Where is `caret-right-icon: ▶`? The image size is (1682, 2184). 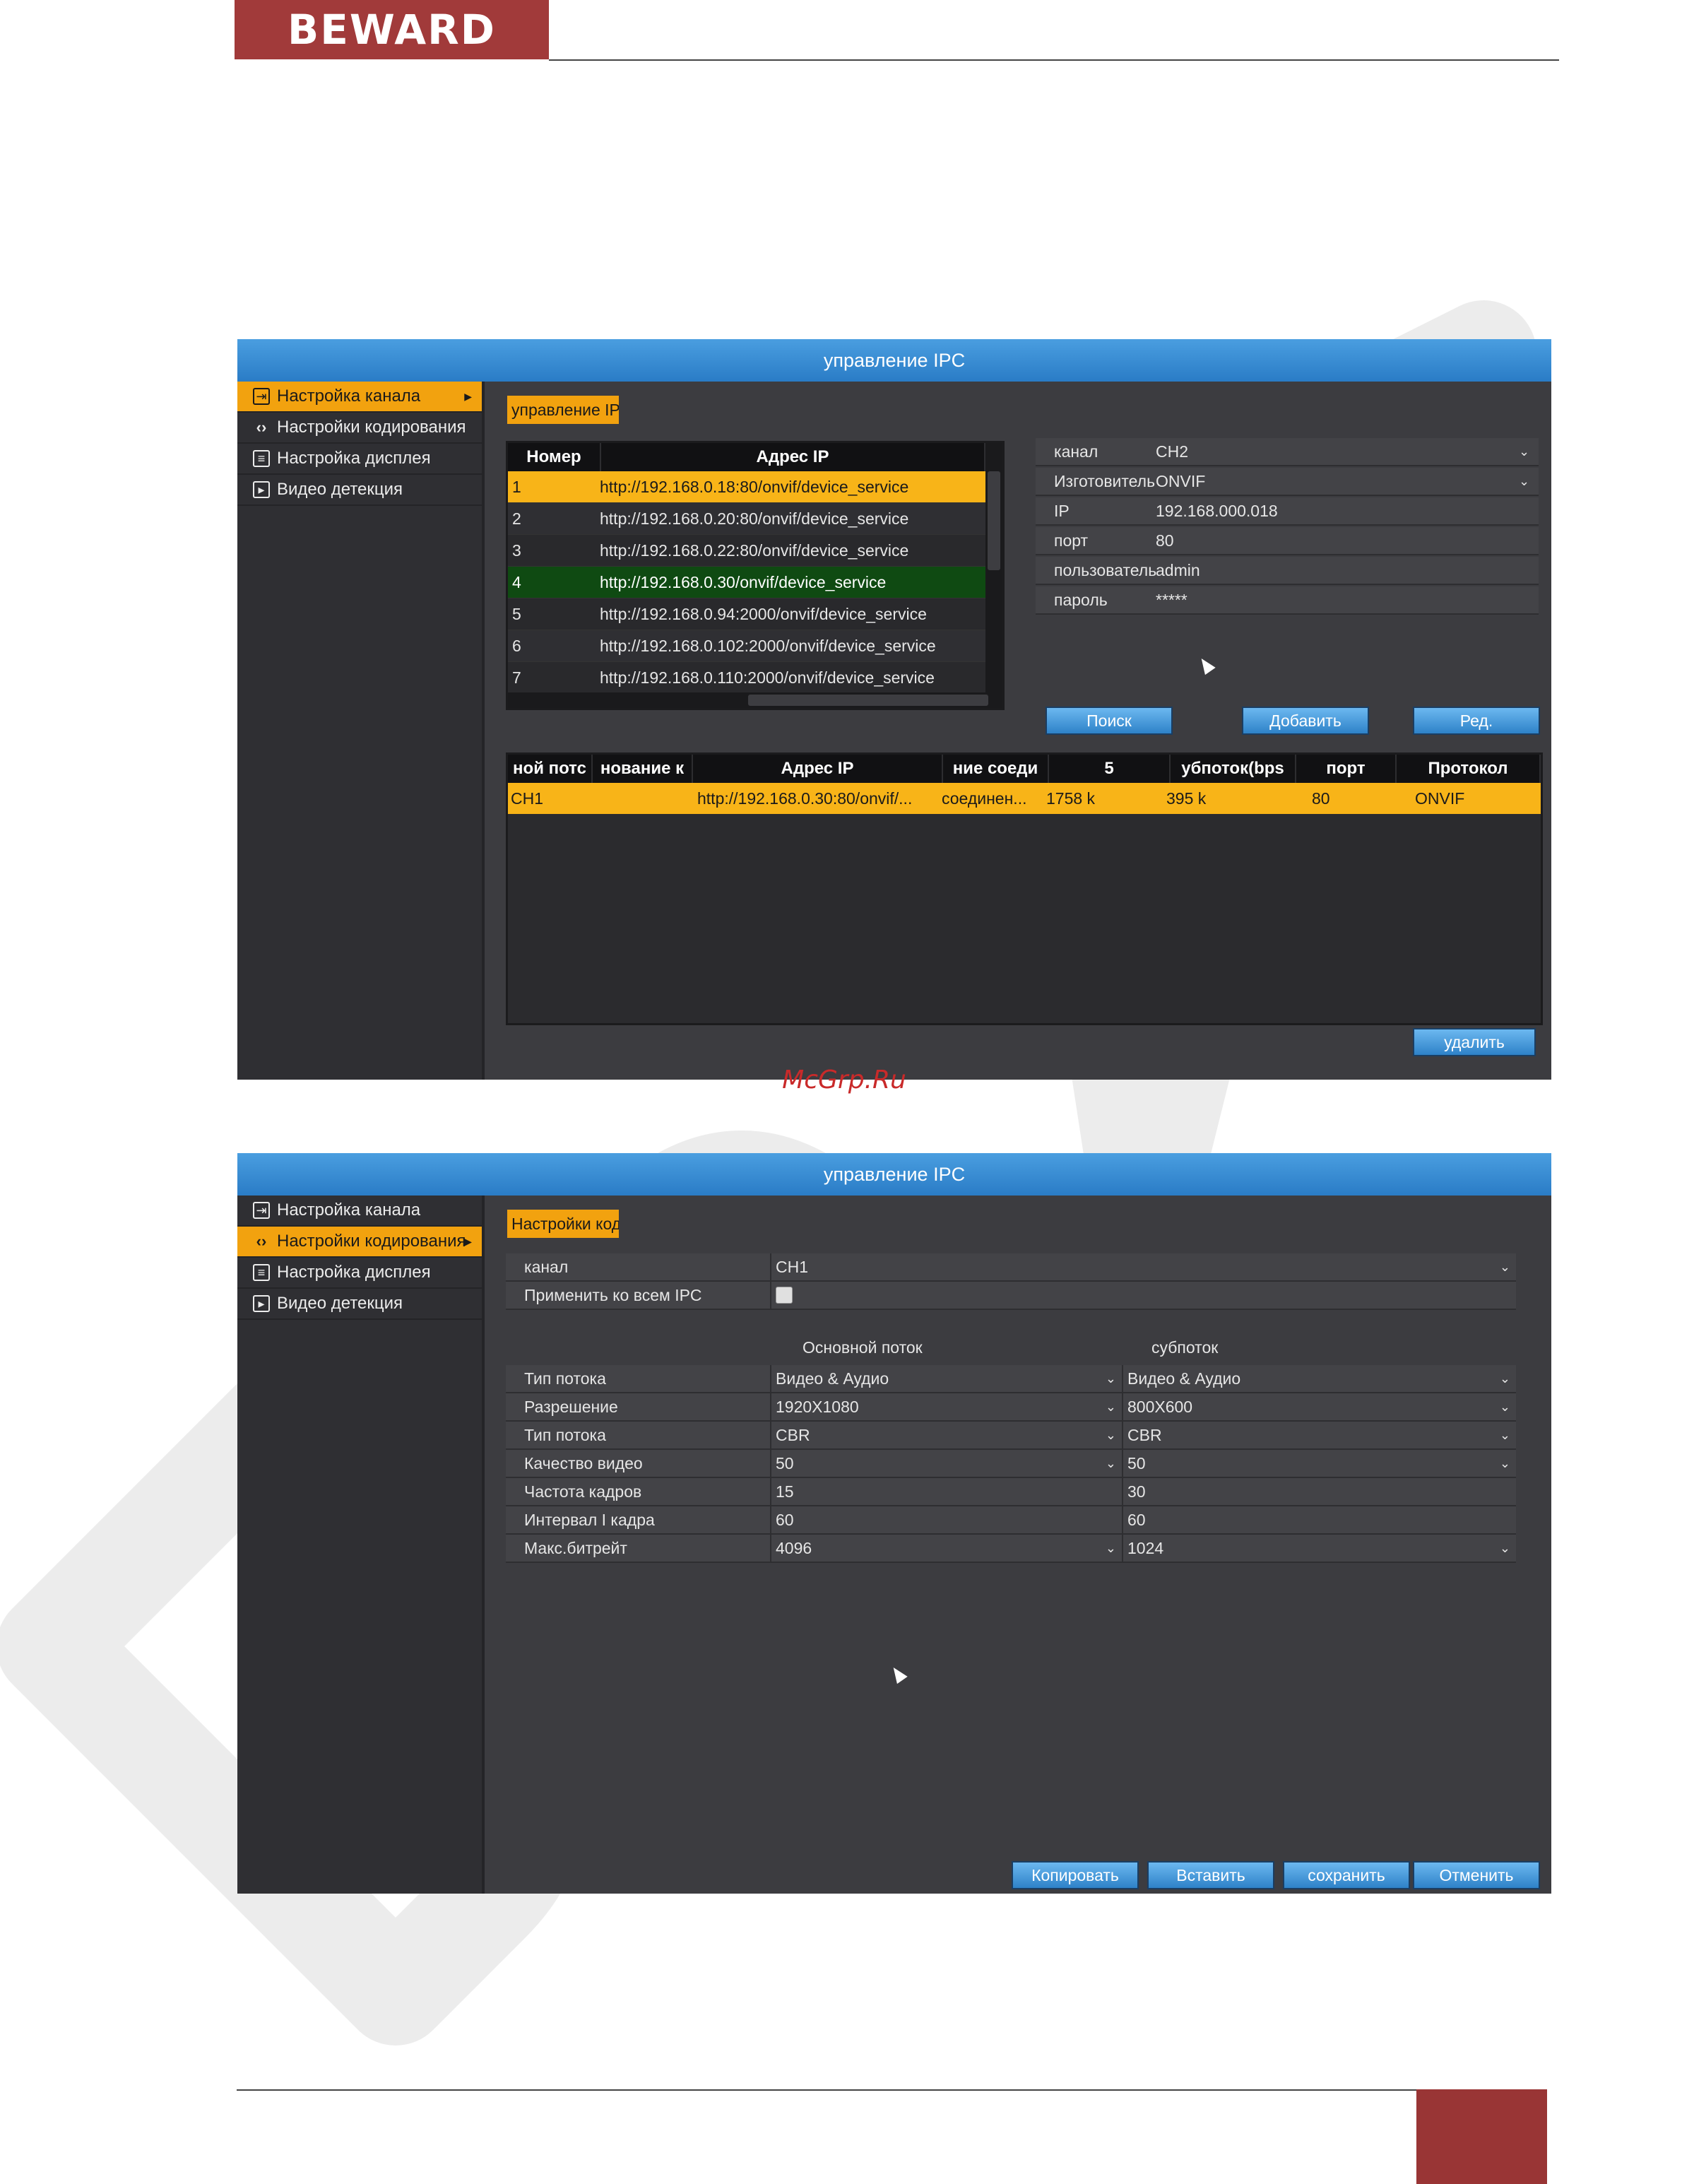
caret-right-icon: ▶ is located at coordinates (468, 1241).